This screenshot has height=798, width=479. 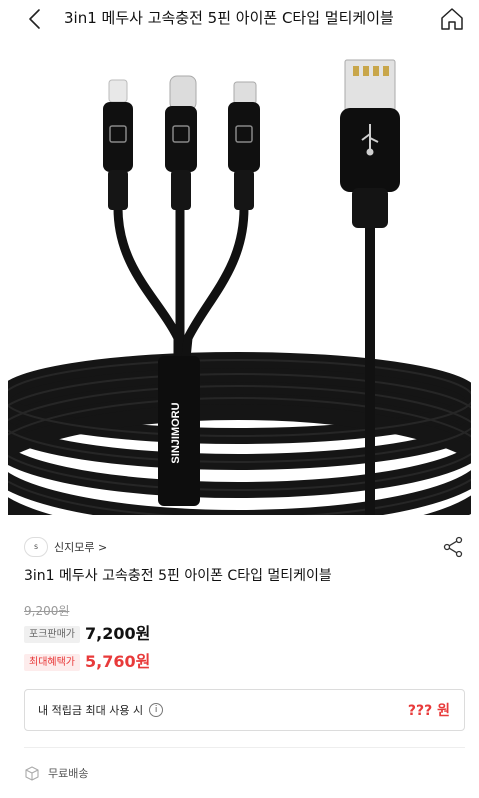 What do you see at coordinates (80, 547) in the screenshot?
I see `seller-name: 신지모루 >` at bounding box center [80, 547].